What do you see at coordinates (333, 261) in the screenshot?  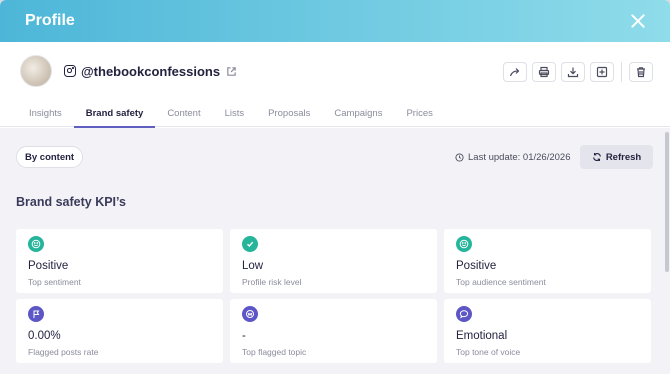 I see `kpi-card-profile-risk: Low Profile risk level` at bounding box center [333, 261].